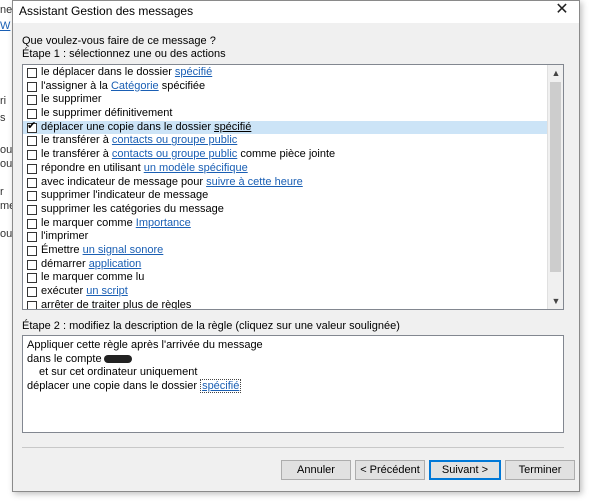  What do you see at coordinates (285, 87) in the screenshot?
I see `action-row: l'assigner à la Catégorie spécifiée` at bounding box center [285, 87].